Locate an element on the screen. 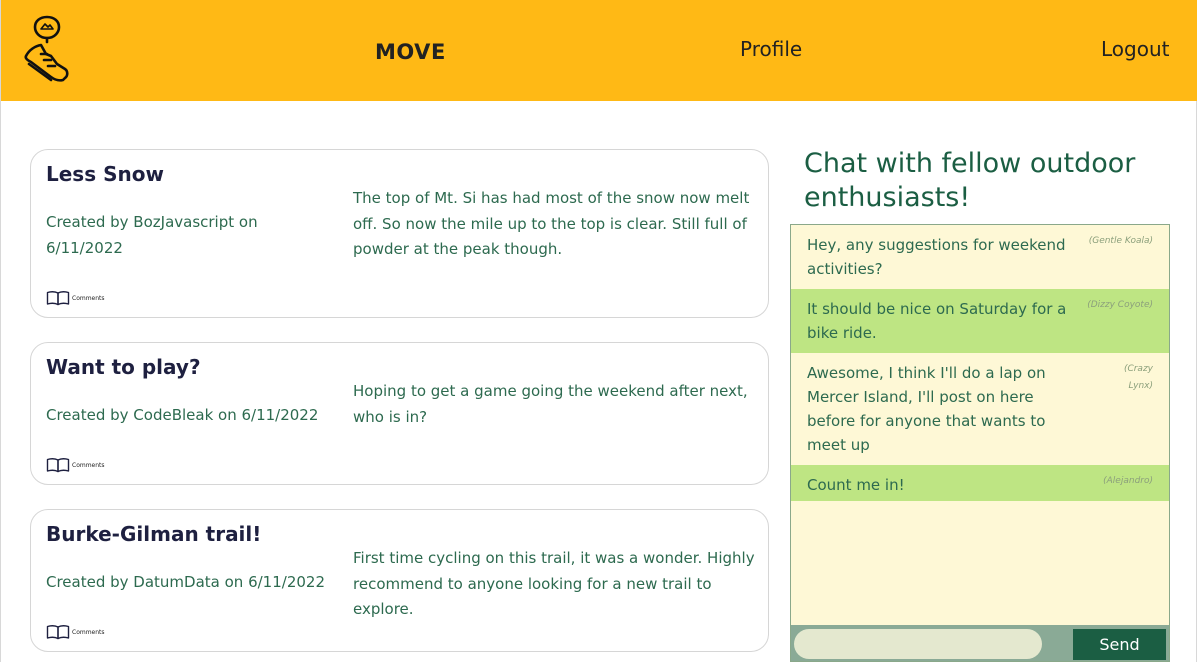 This screenshot has height=662, width=1197. chat-message: Count me in! (Alejandro) is located at coordinates (980, 483).